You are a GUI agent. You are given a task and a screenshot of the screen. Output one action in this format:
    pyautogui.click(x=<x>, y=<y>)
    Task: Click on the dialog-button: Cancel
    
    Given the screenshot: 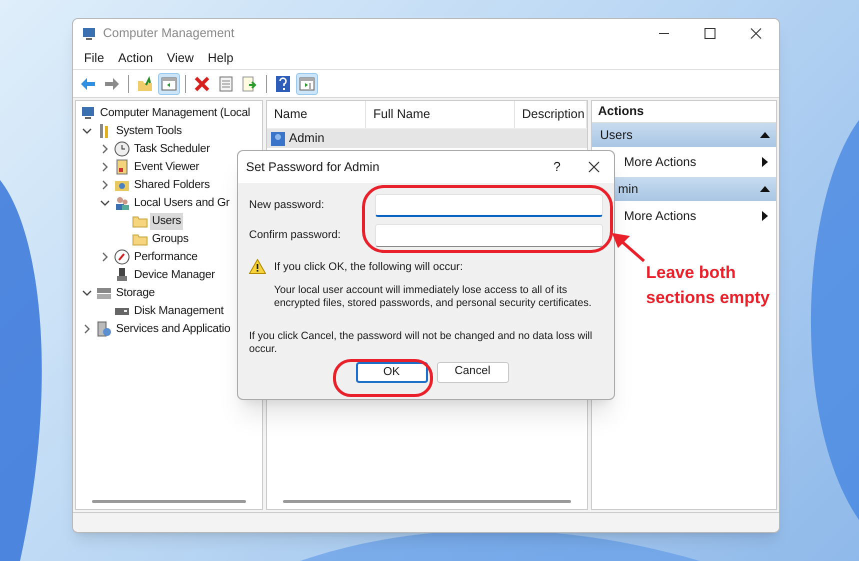 What is the action you would take?
    pyautogui.click(x=472, y=372)
    